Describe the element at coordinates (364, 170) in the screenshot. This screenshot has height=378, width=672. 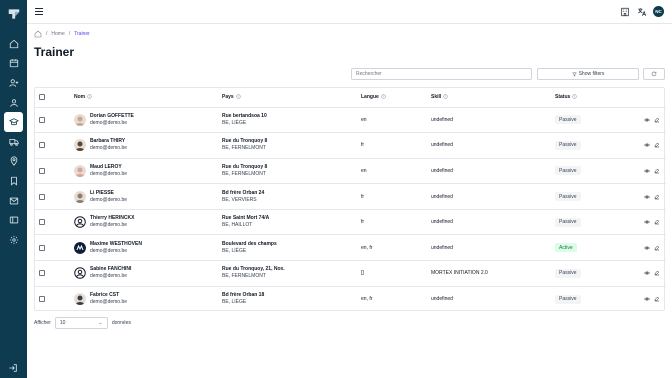
I see `language-cell: en` at that location.